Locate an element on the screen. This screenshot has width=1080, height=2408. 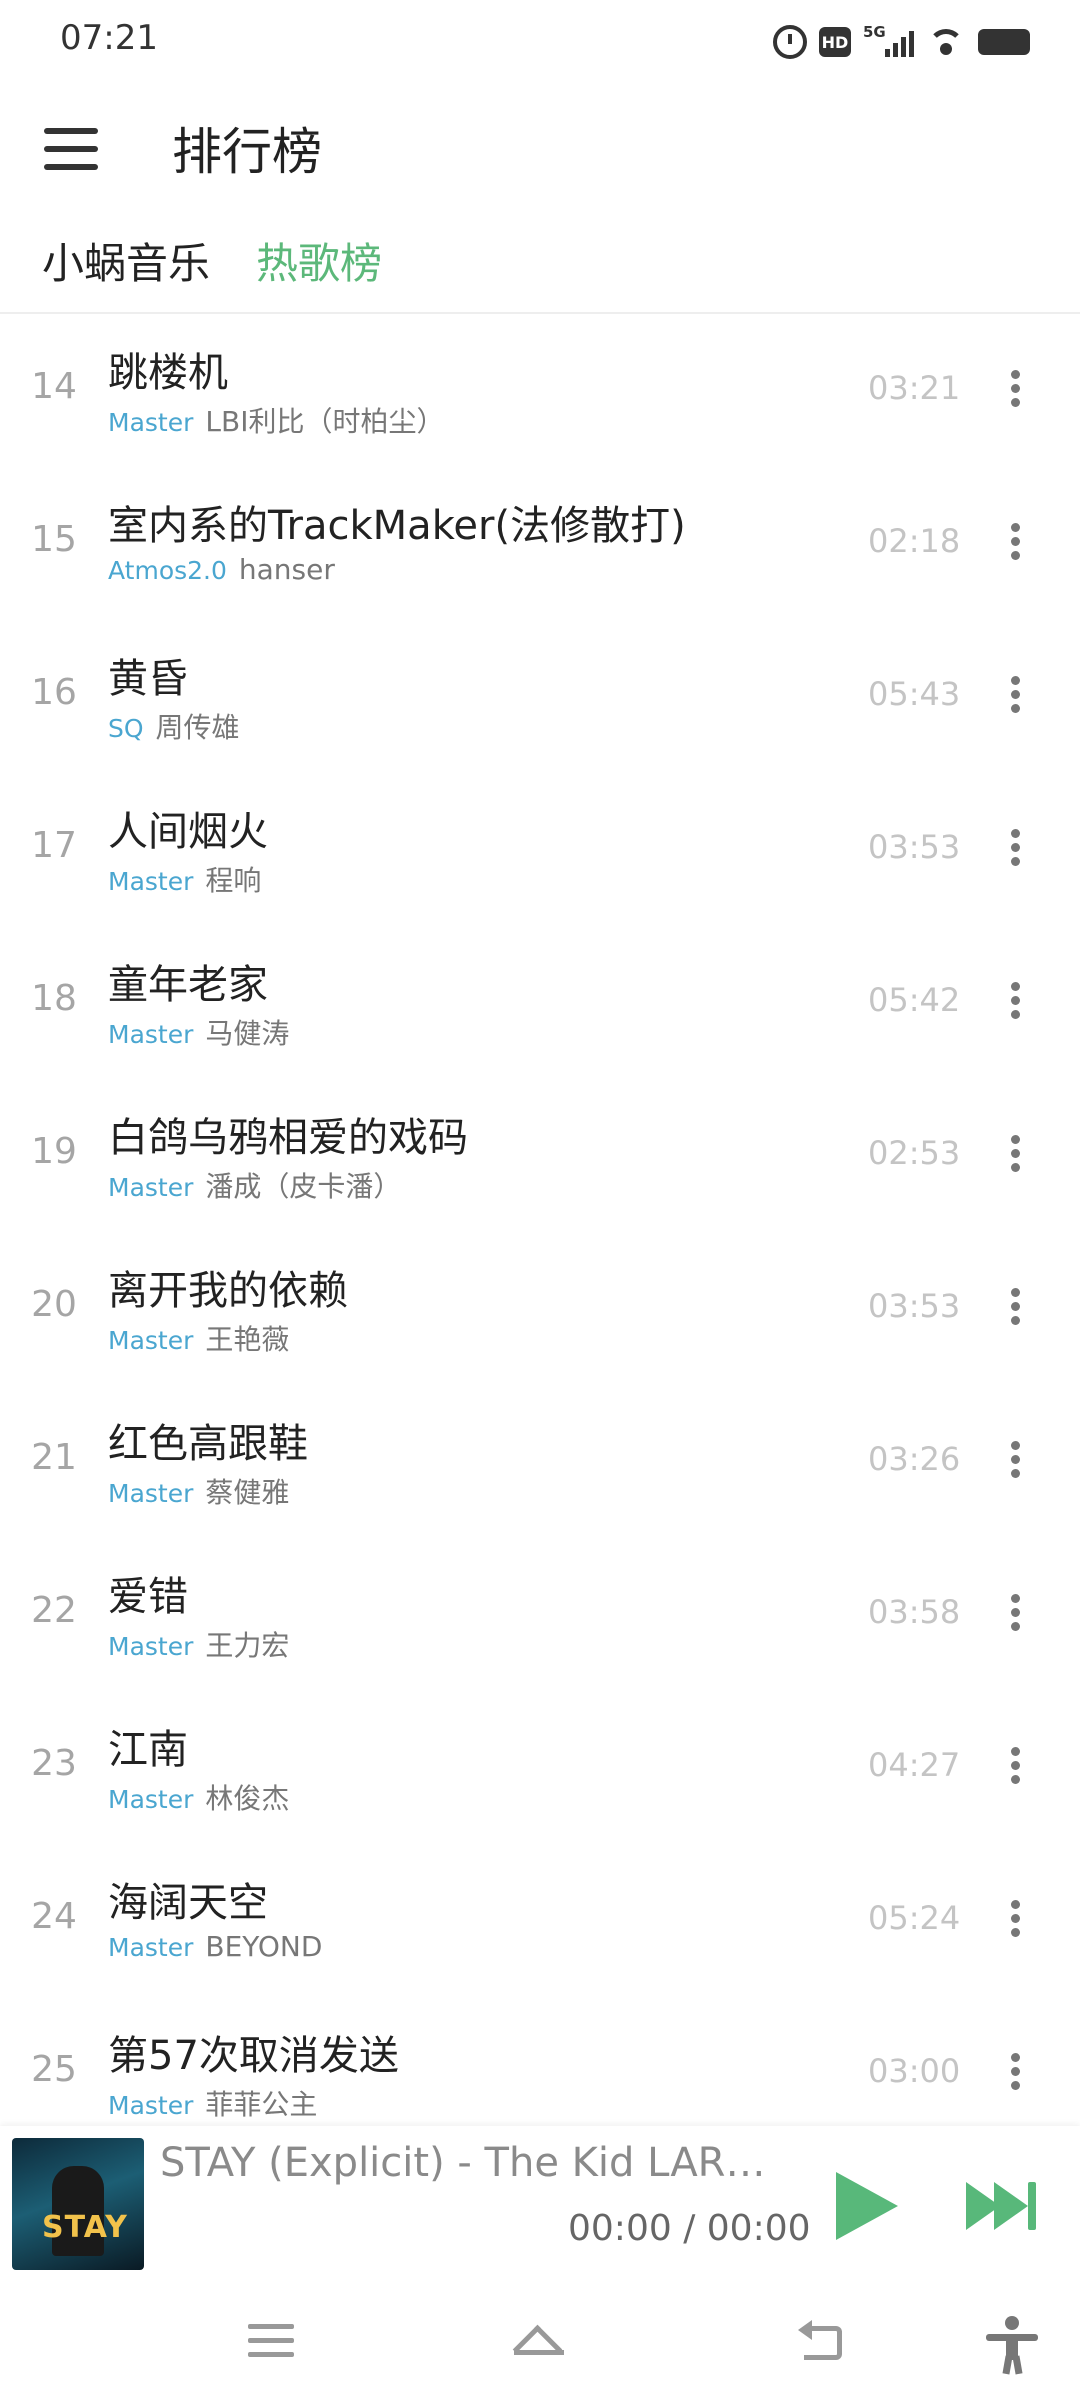
home-icon is located at coordinates (540, 2344).